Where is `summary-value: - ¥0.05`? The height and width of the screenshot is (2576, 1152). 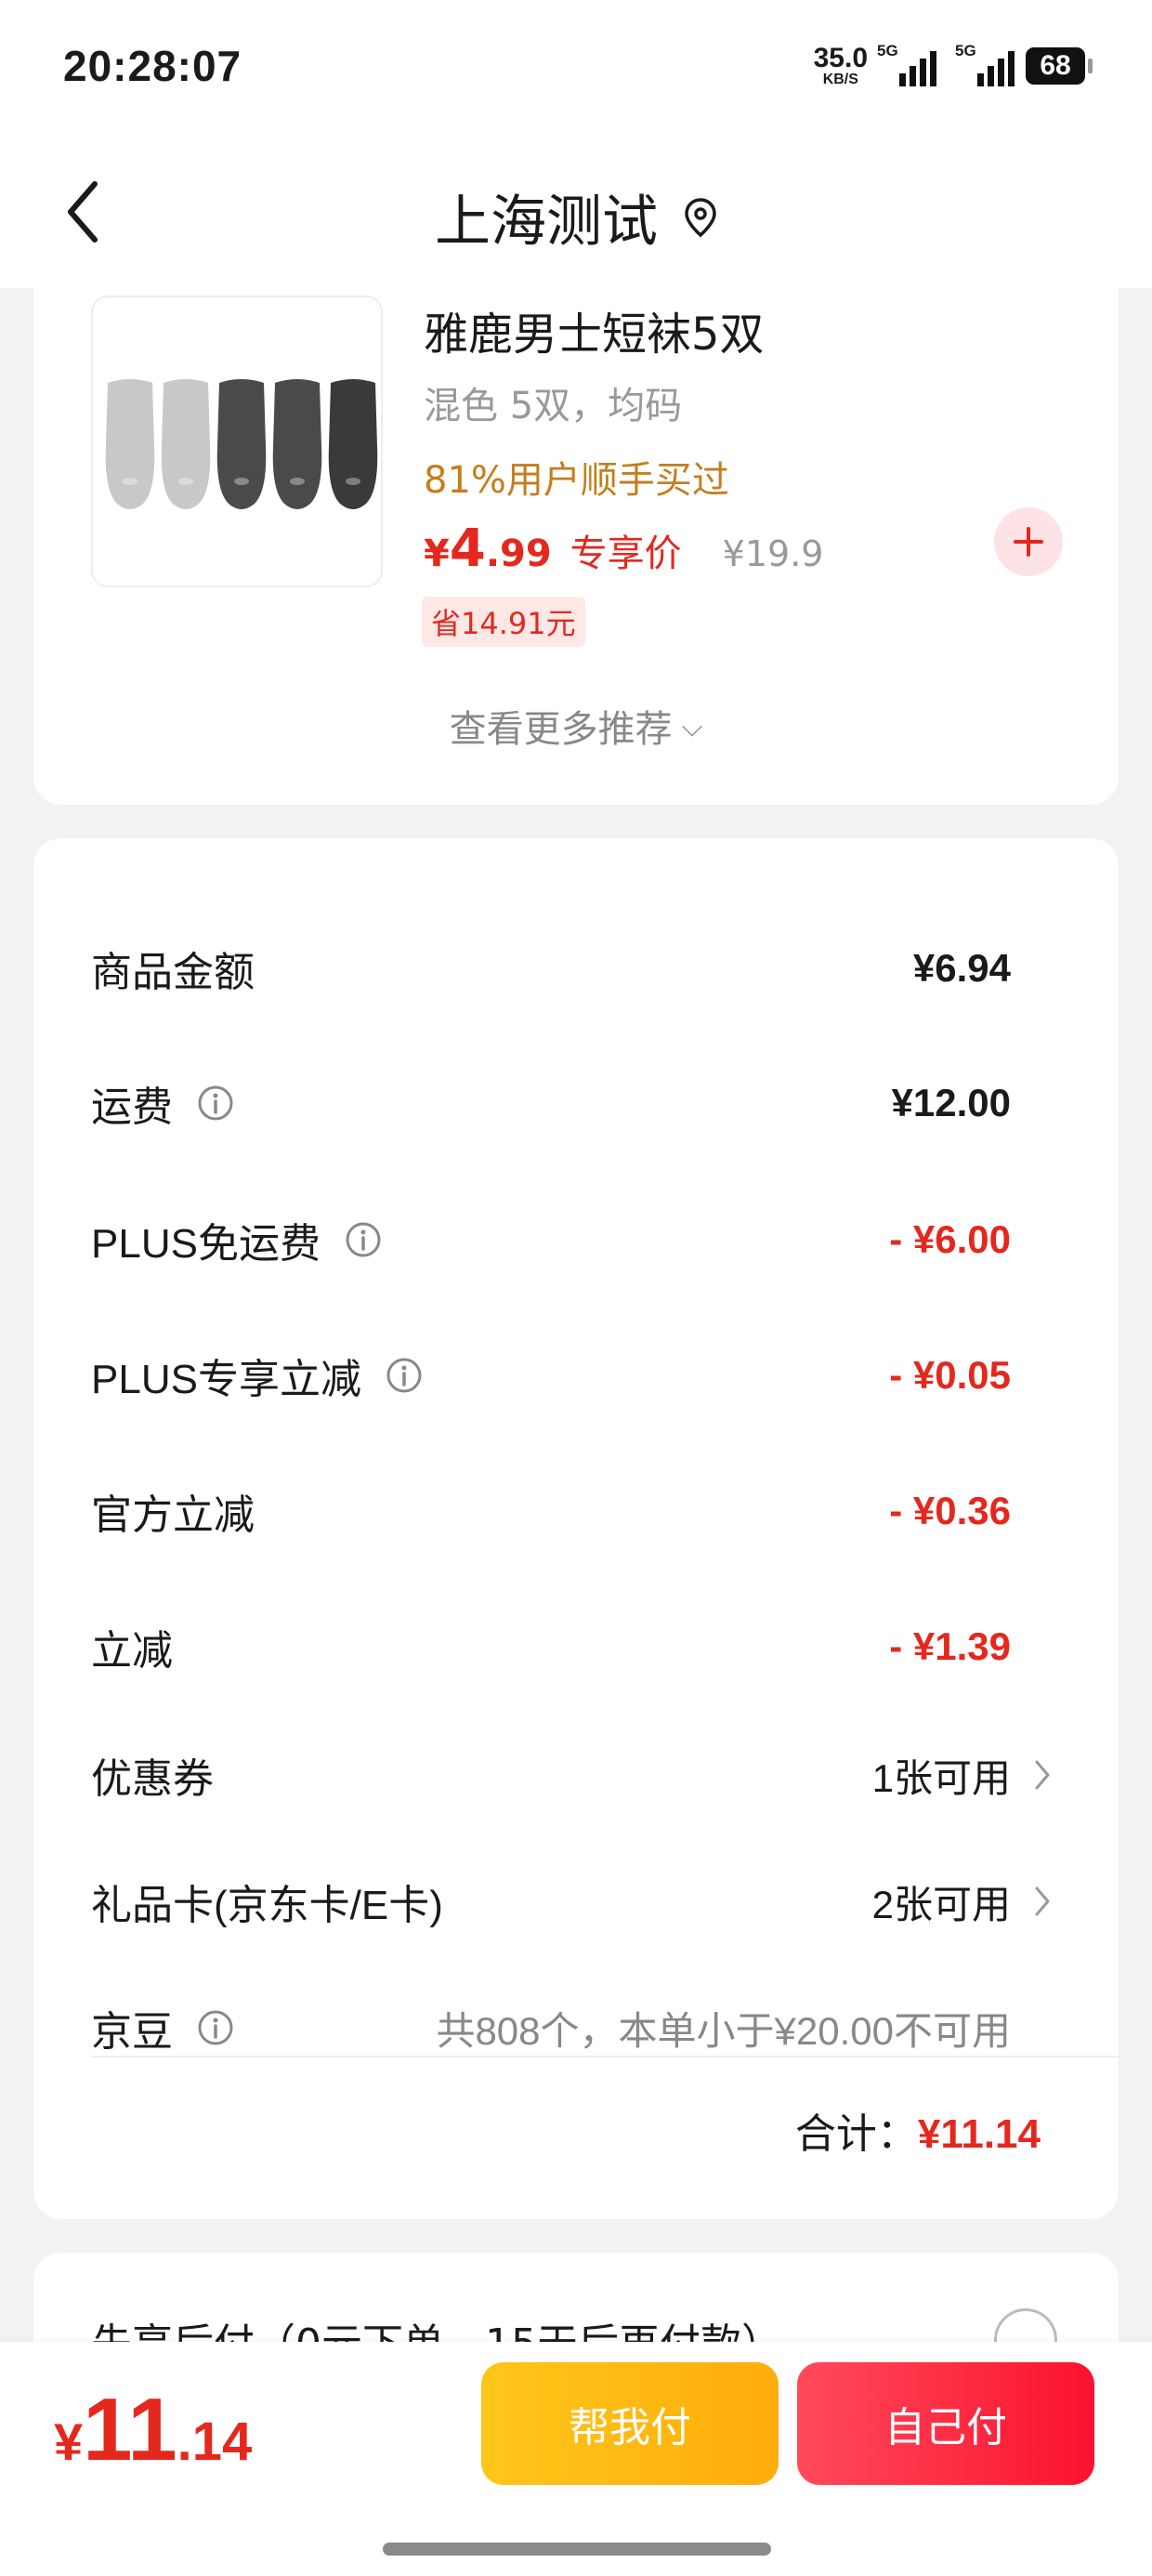 summary-value: - ¥0.05 is located at coordinates (950, 1375).